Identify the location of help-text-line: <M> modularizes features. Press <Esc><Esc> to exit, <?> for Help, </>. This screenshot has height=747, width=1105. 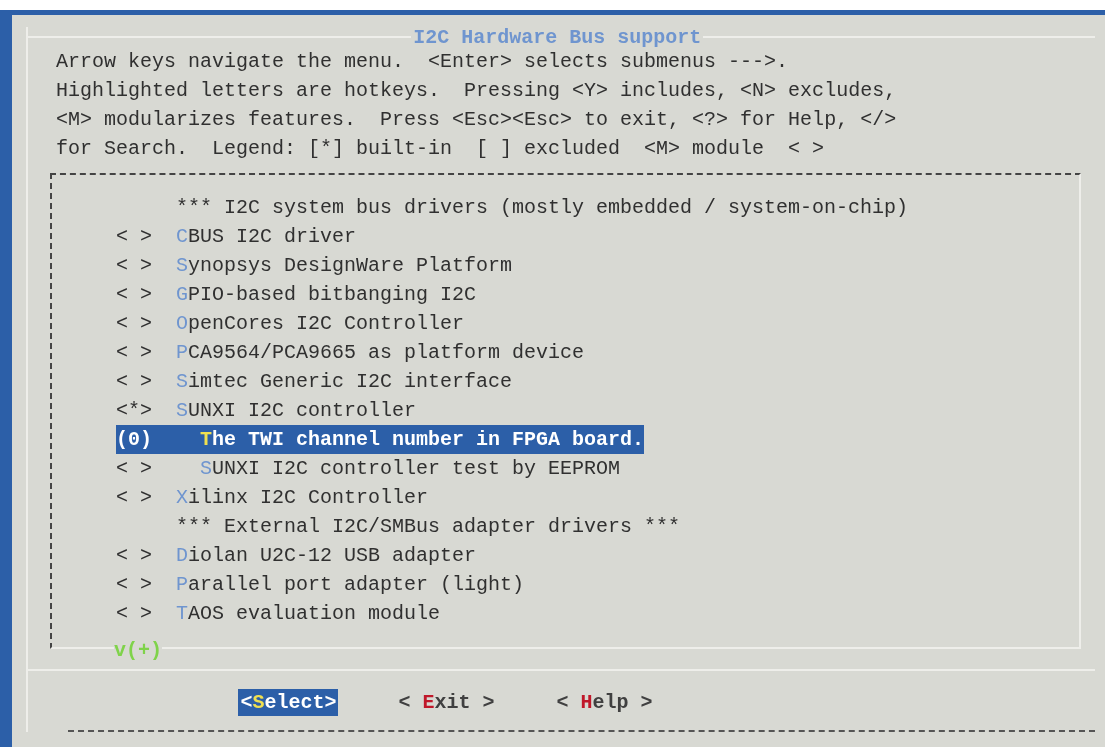
(477, 120).